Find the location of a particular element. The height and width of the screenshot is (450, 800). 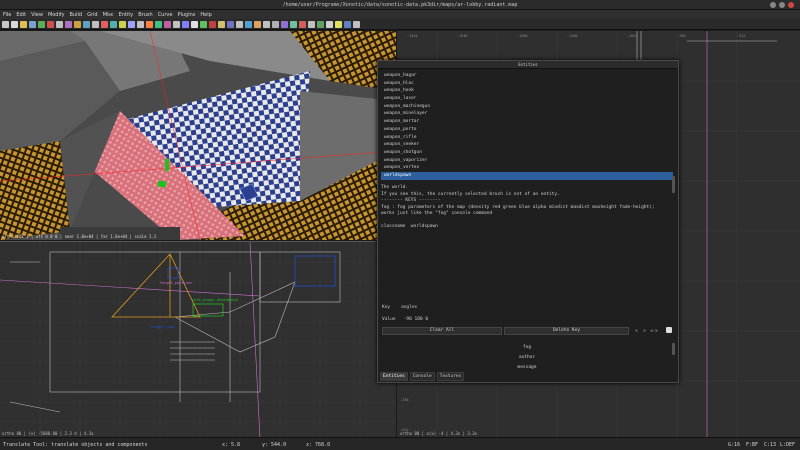

menu-brush: Brush is located at coordinates (145, 15).